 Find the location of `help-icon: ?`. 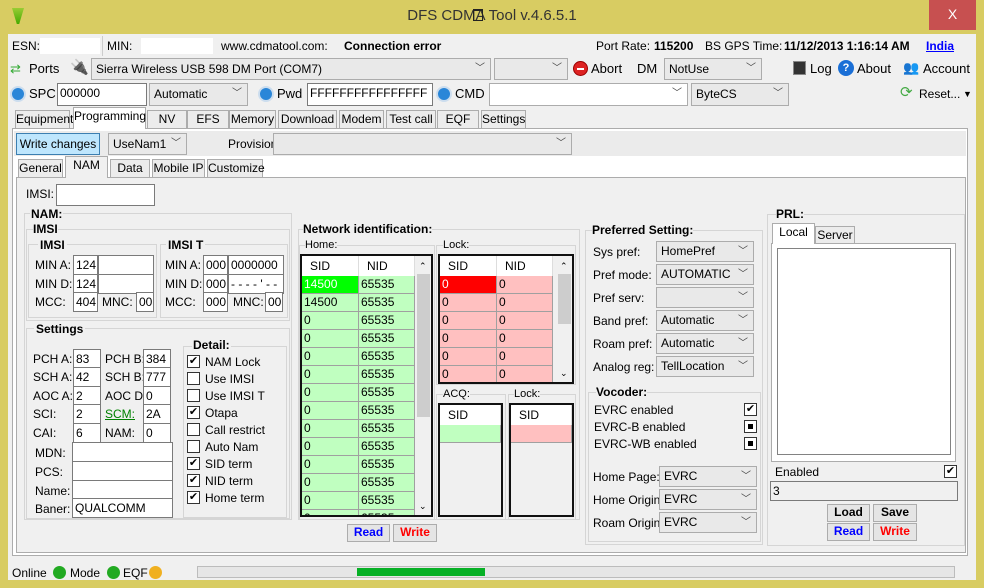

help-icon: ? is located at coordinates (846, 68).